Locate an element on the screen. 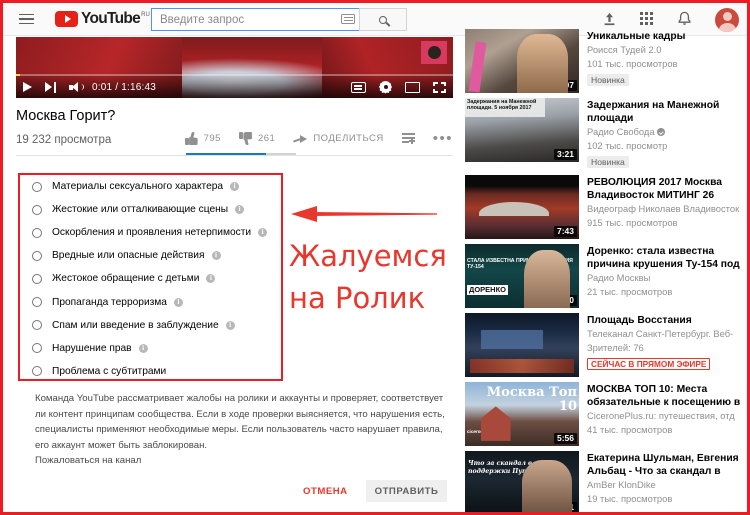  theater-mode-icon is located at coordinates (412, 87).